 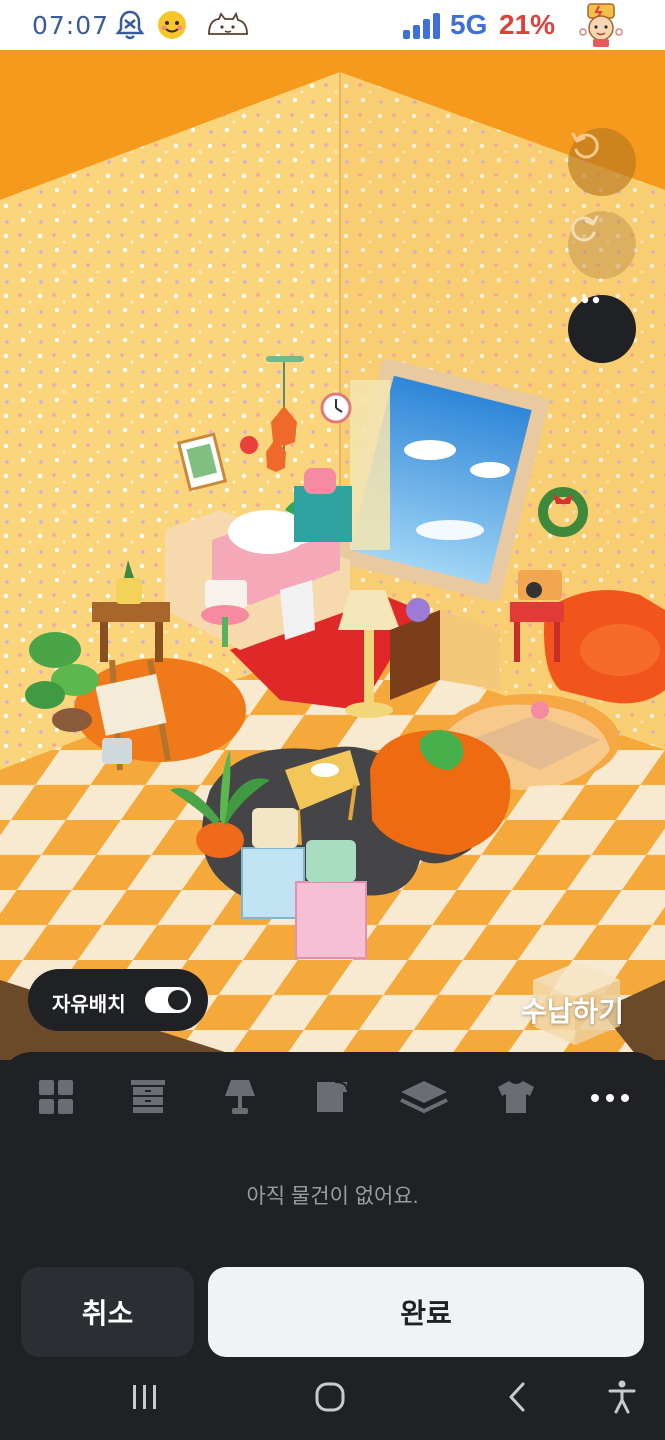 What do you see at coordinates (228, 28) in the screenshot?
I see `cat-sticker-icon` at bounding box center [228, 28].